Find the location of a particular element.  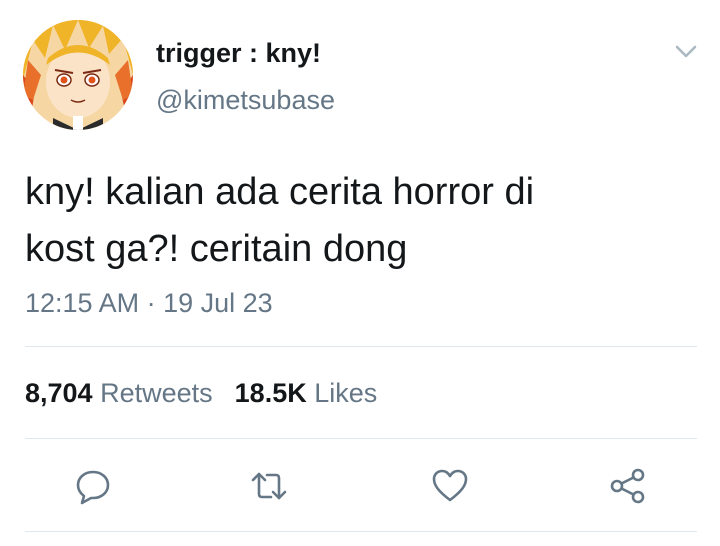

reply-button is located at coordinates (93, 486).